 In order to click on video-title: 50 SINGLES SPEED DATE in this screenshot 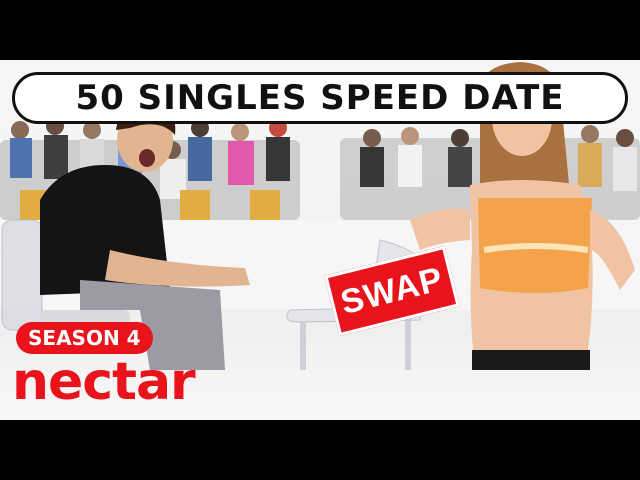, I will do `click(320, 98)`.